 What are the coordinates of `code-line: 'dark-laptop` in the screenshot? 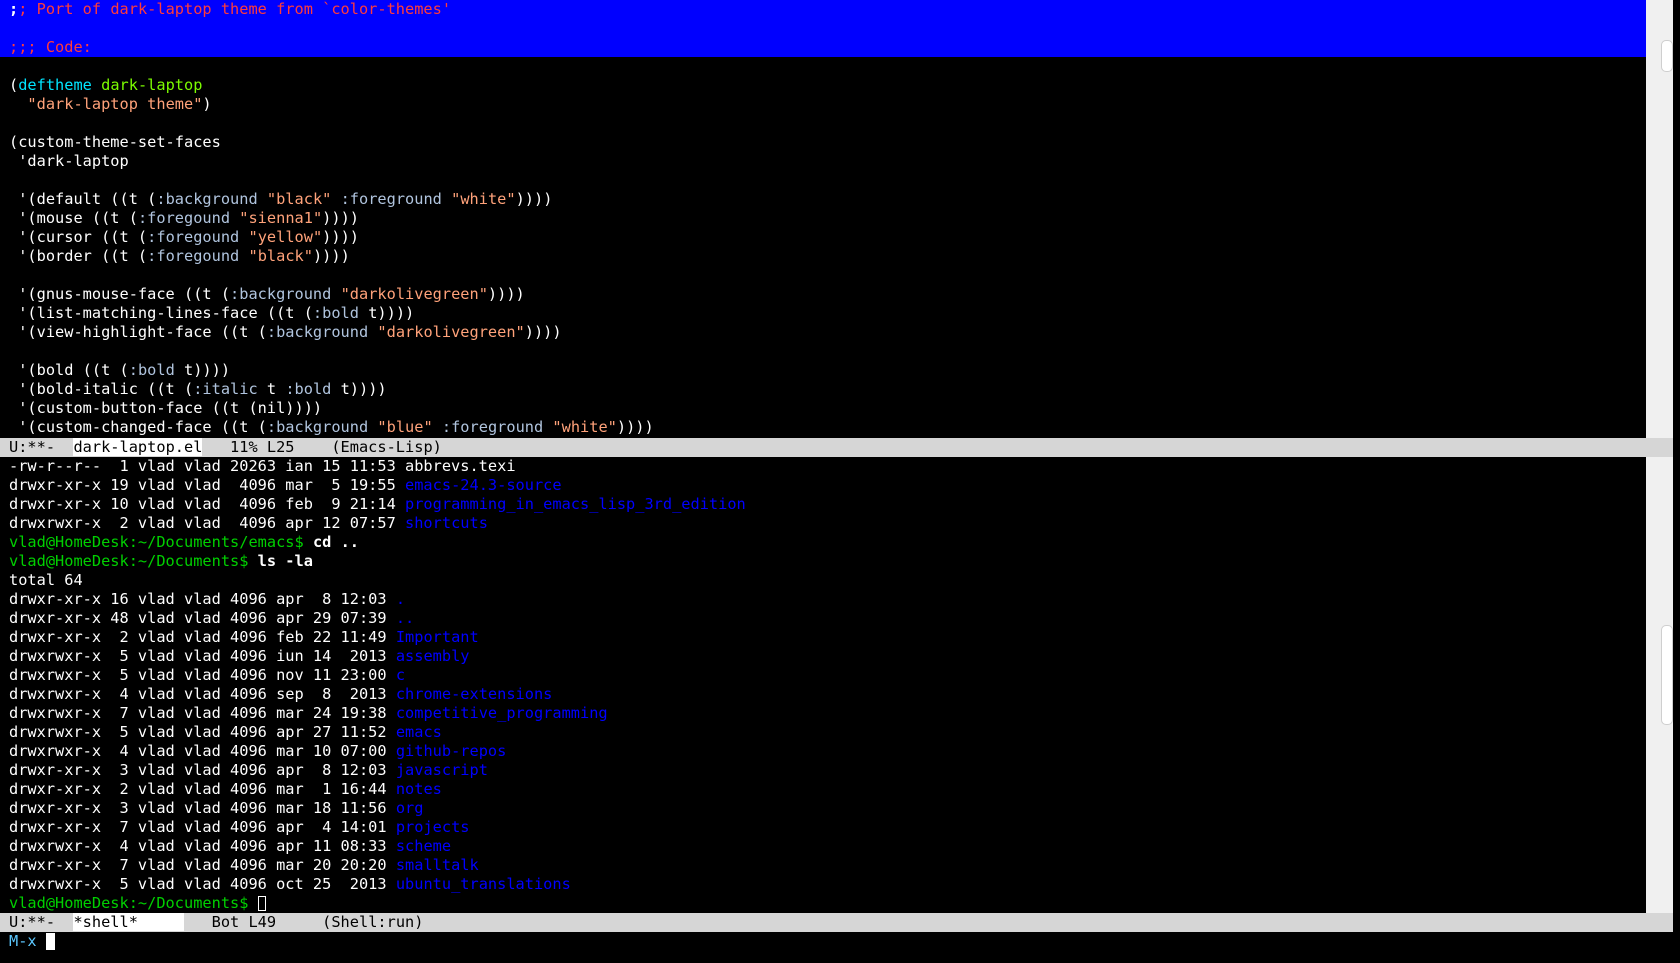 It's located at (823, 161).